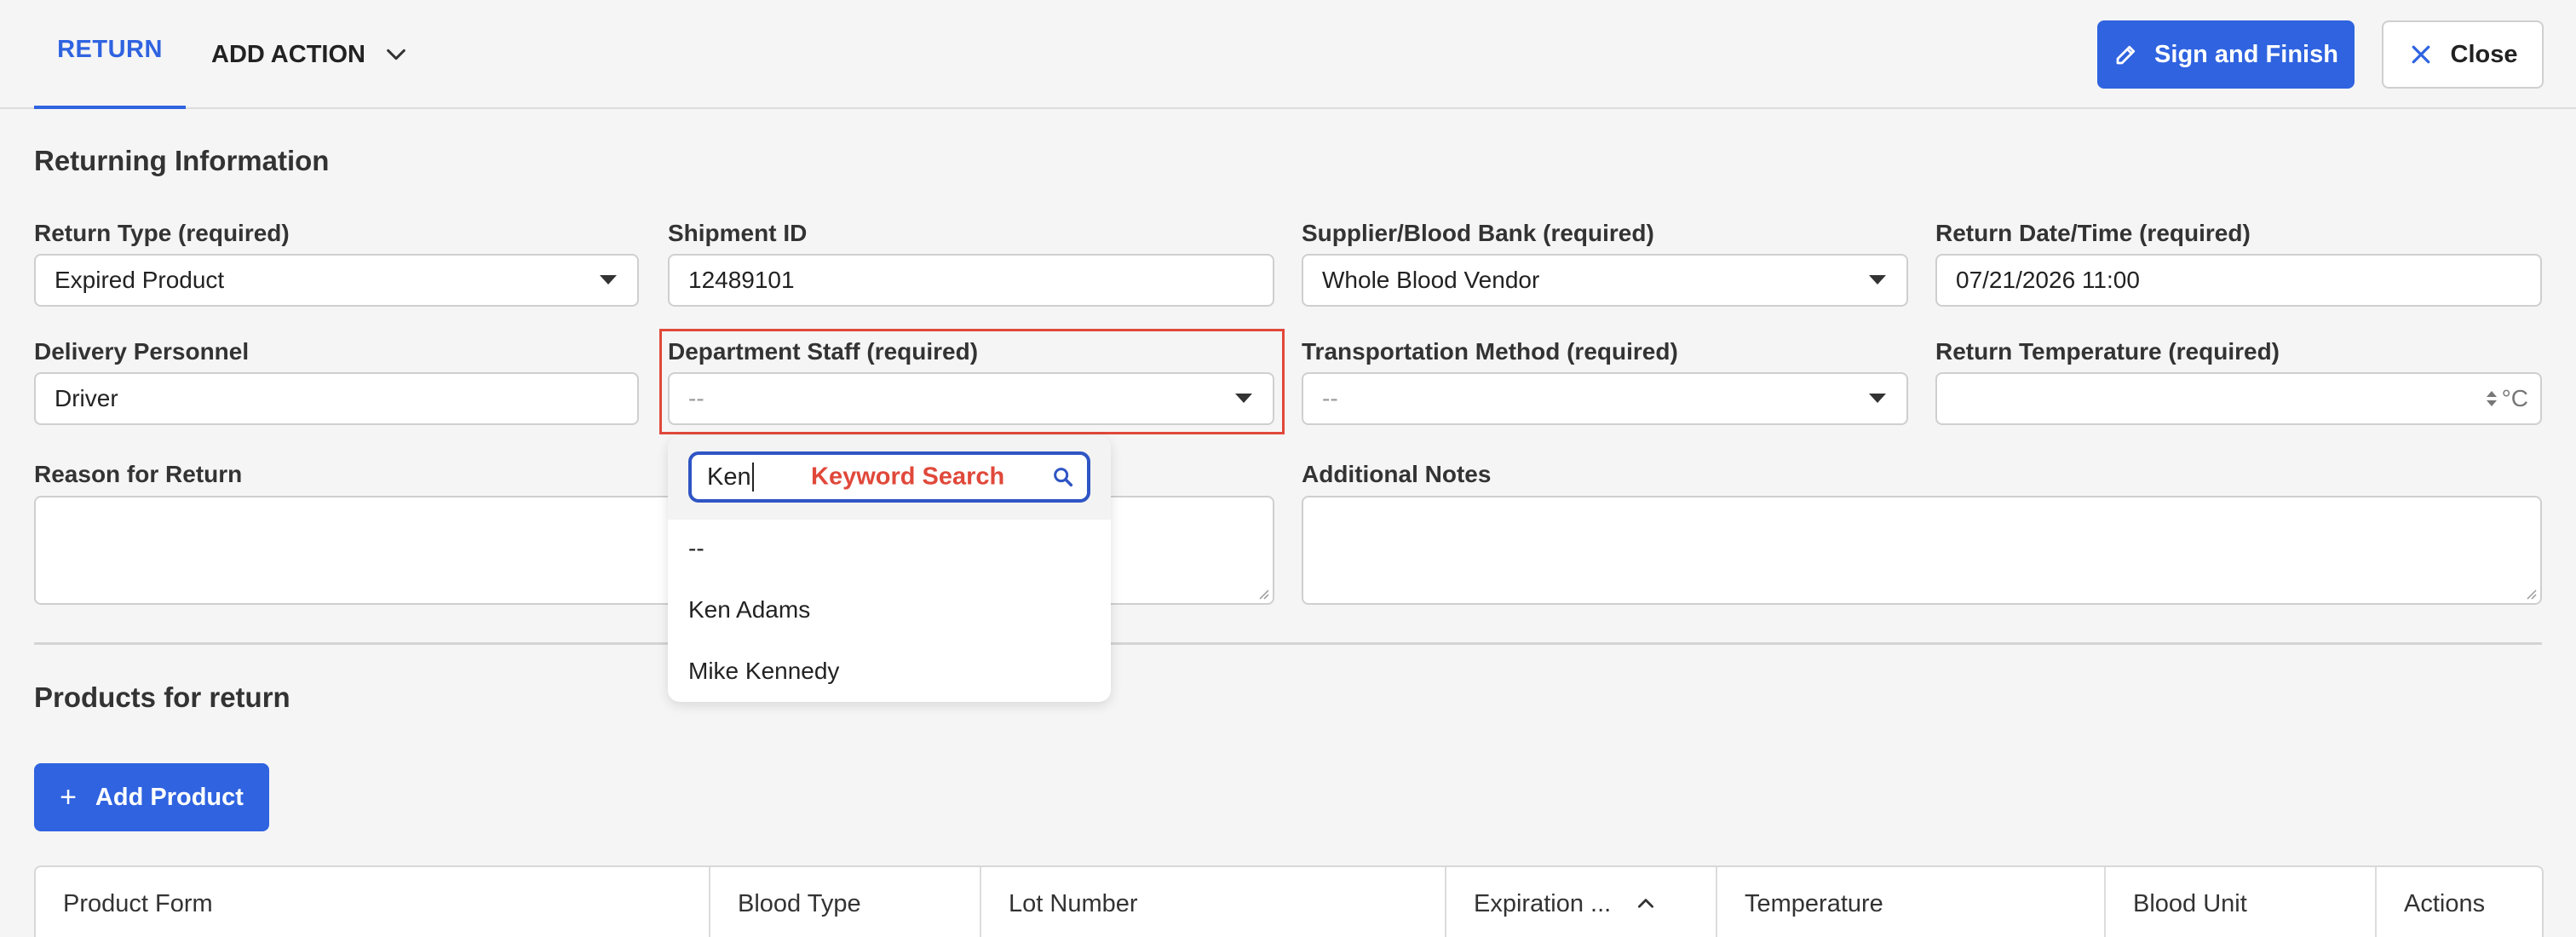  I want to click on supplier-value: Whole Blood Vendor, so click(1431, 280).